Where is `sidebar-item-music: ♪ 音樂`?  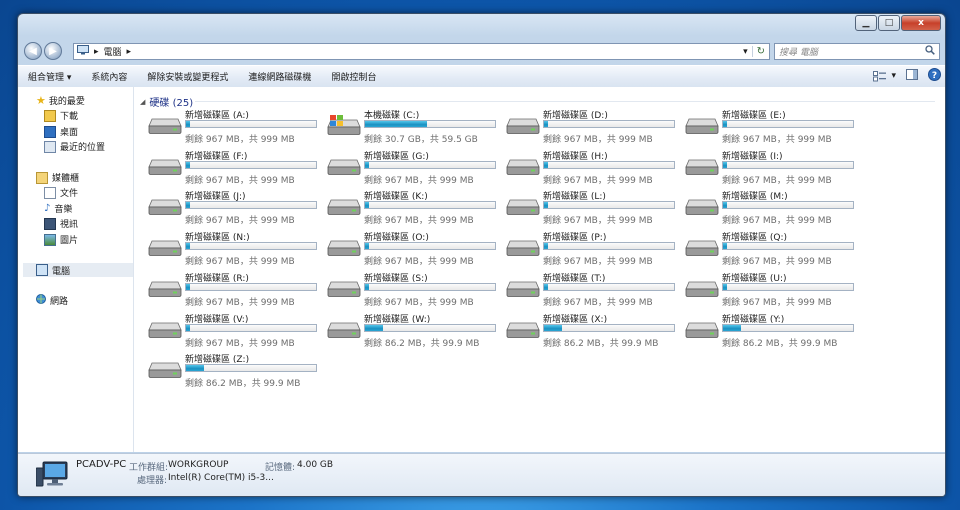
sidebar-item-music: ♪ 音樂 is located at coordinates (58, 208).